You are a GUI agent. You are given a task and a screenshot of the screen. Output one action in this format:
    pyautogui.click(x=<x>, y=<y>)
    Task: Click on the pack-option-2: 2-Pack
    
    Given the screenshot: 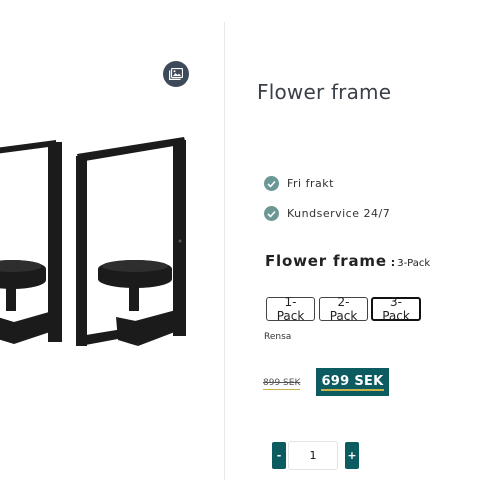 What is the action you would take?
    pyautogui.click(x=343, y=309)
    